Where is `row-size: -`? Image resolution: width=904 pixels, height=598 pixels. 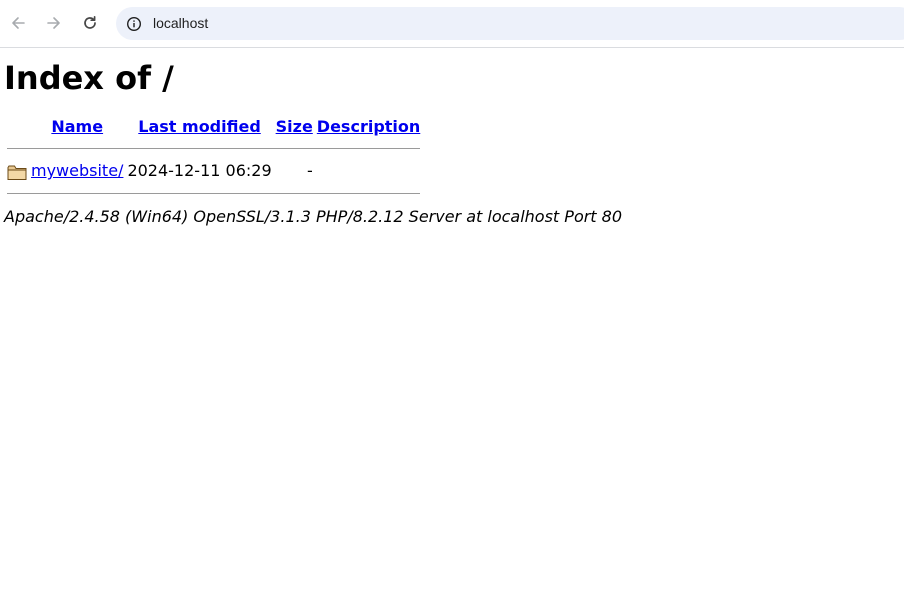
row-size: - is located at coordinates (310, 171).